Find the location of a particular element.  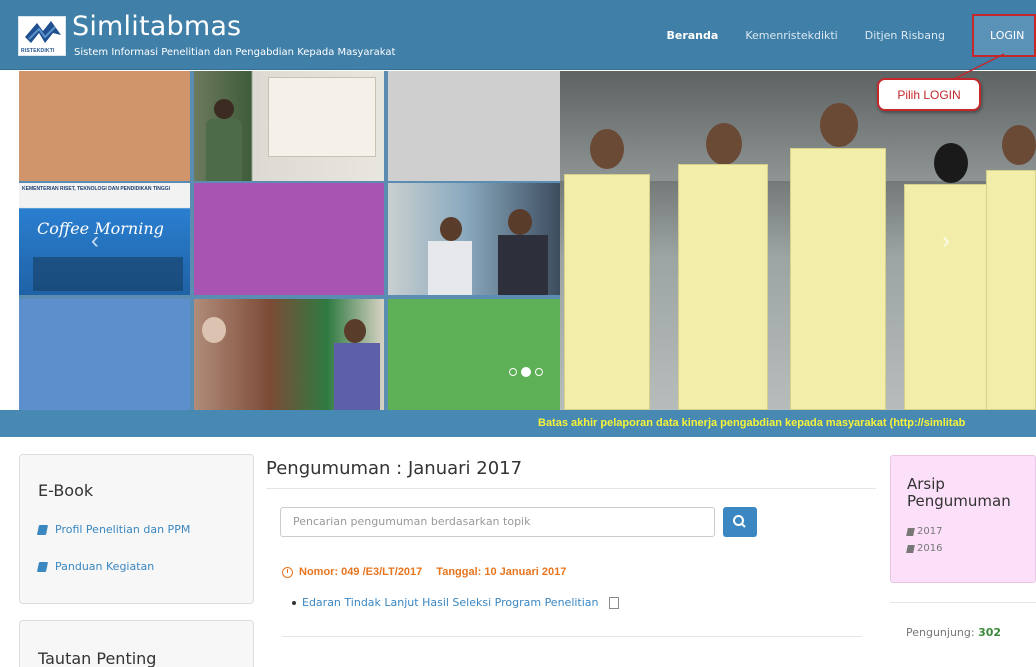

bullet is located at coordinates (294, 603).